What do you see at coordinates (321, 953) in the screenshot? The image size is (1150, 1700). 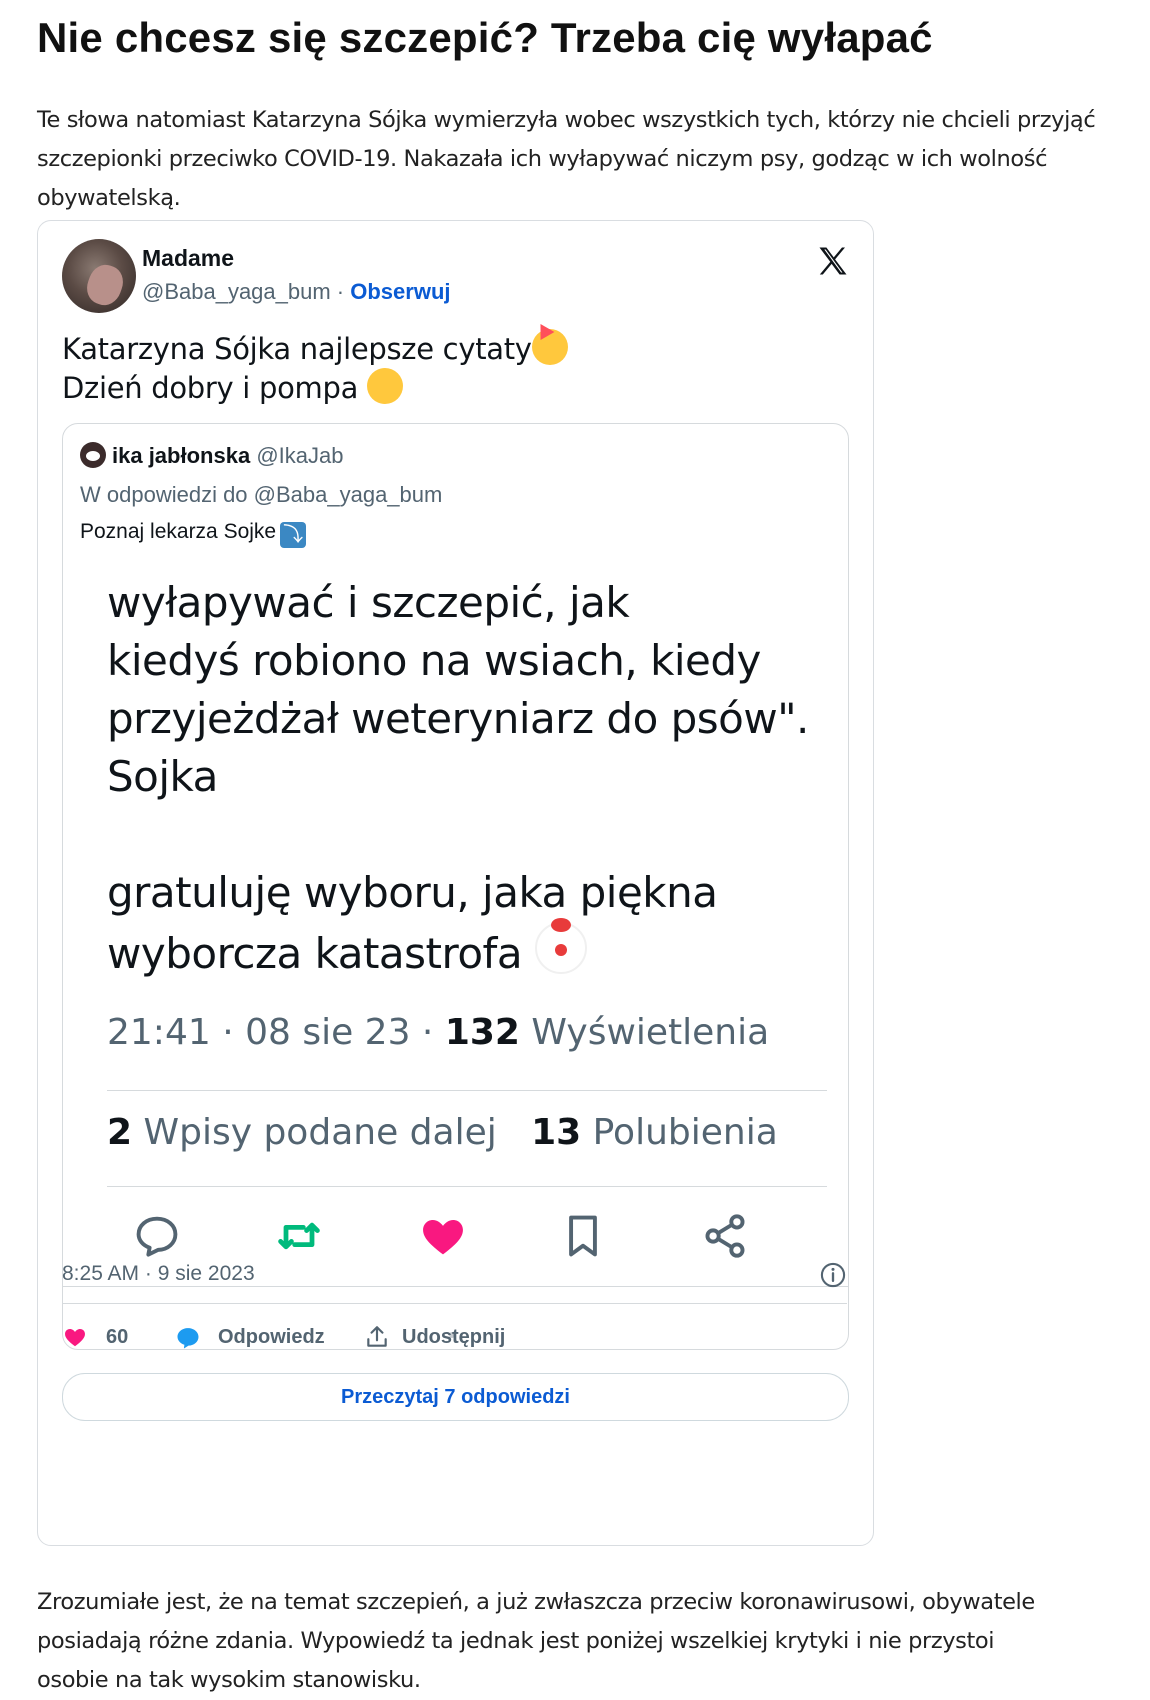 I see `quoted-body-line-6: wyborcza katastrofa` at bounding box center [321, 953].